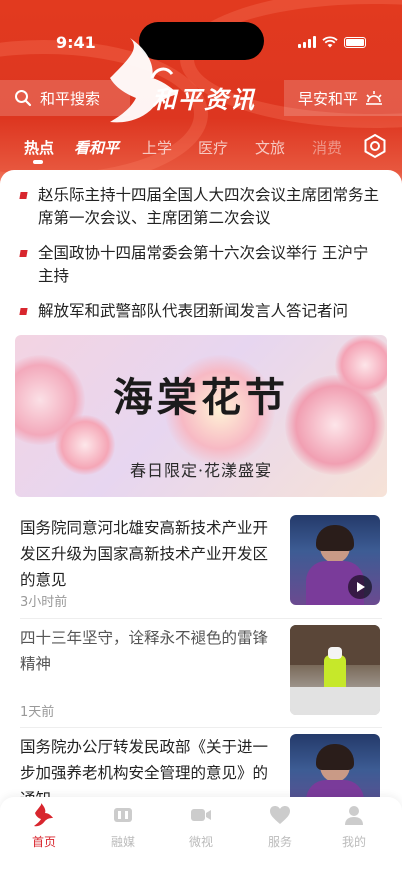 The height and width of the screenshot is (874, 402). I want to click on news-item: 四十三年坚守，诠释永不褪色的雷锋精神 1天前, so click(201, 672).